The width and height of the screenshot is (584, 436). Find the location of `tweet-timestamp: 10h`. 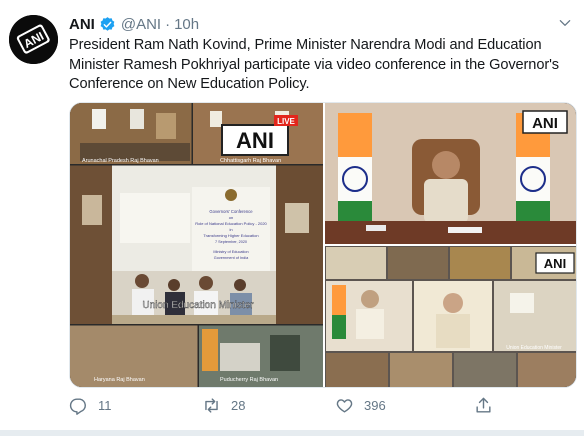

tweet-timestamp: 10h is located at coordinates (186, 24).